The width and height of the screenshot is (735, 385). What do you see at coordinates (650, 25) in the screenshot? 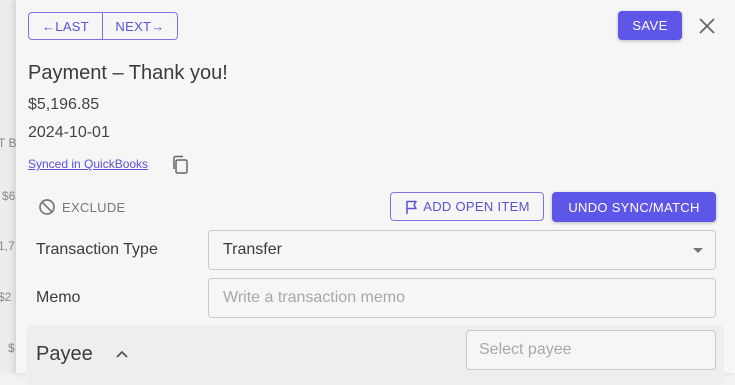
I see `save-button: SAVE` at bounding box center [650, 25].